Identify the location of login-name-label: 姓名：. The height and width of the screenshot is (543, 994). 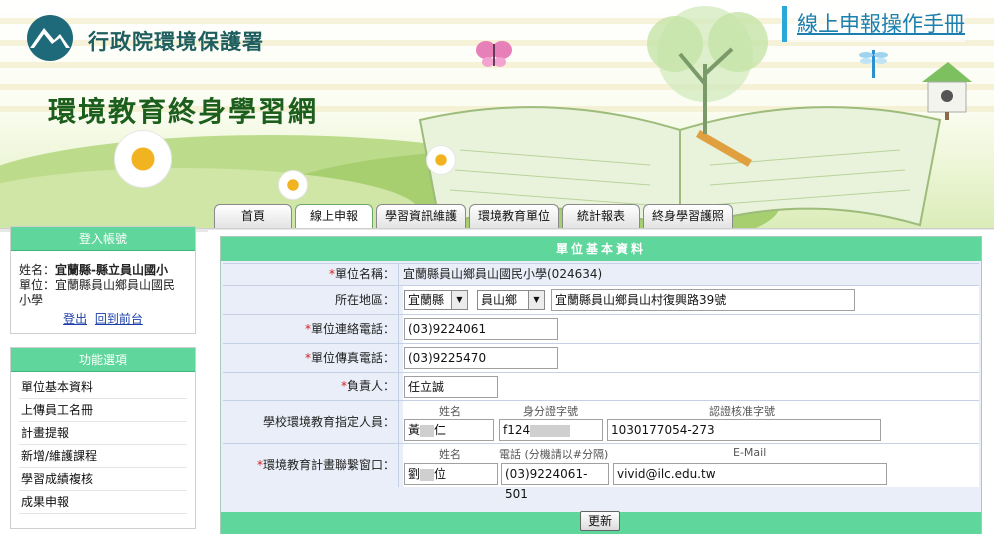
(37, 270).